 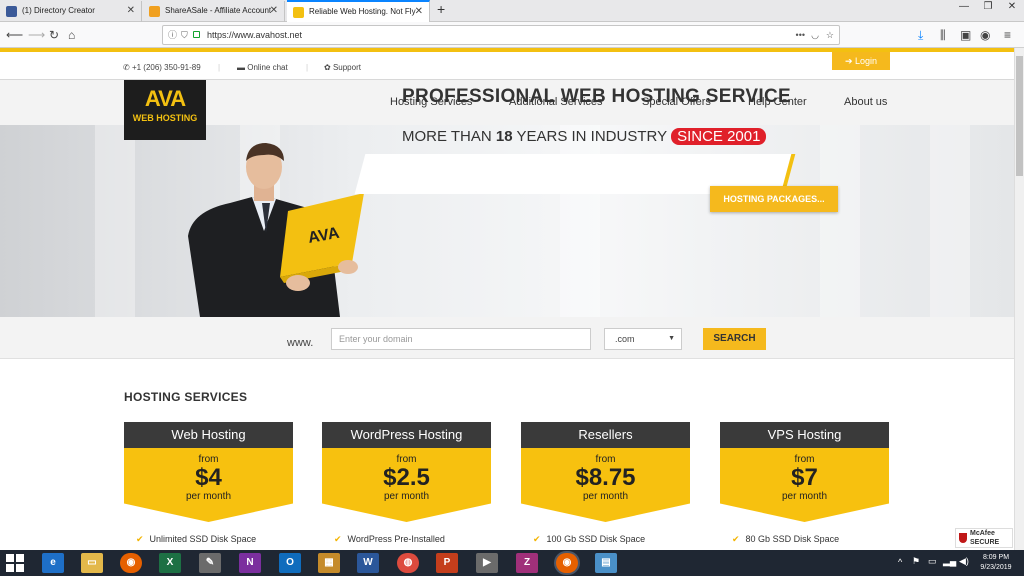 What do you see at coordinates (1019, 299) in the screenshot?
I see `page-scrollbar` at bounding box center [1019, 299].